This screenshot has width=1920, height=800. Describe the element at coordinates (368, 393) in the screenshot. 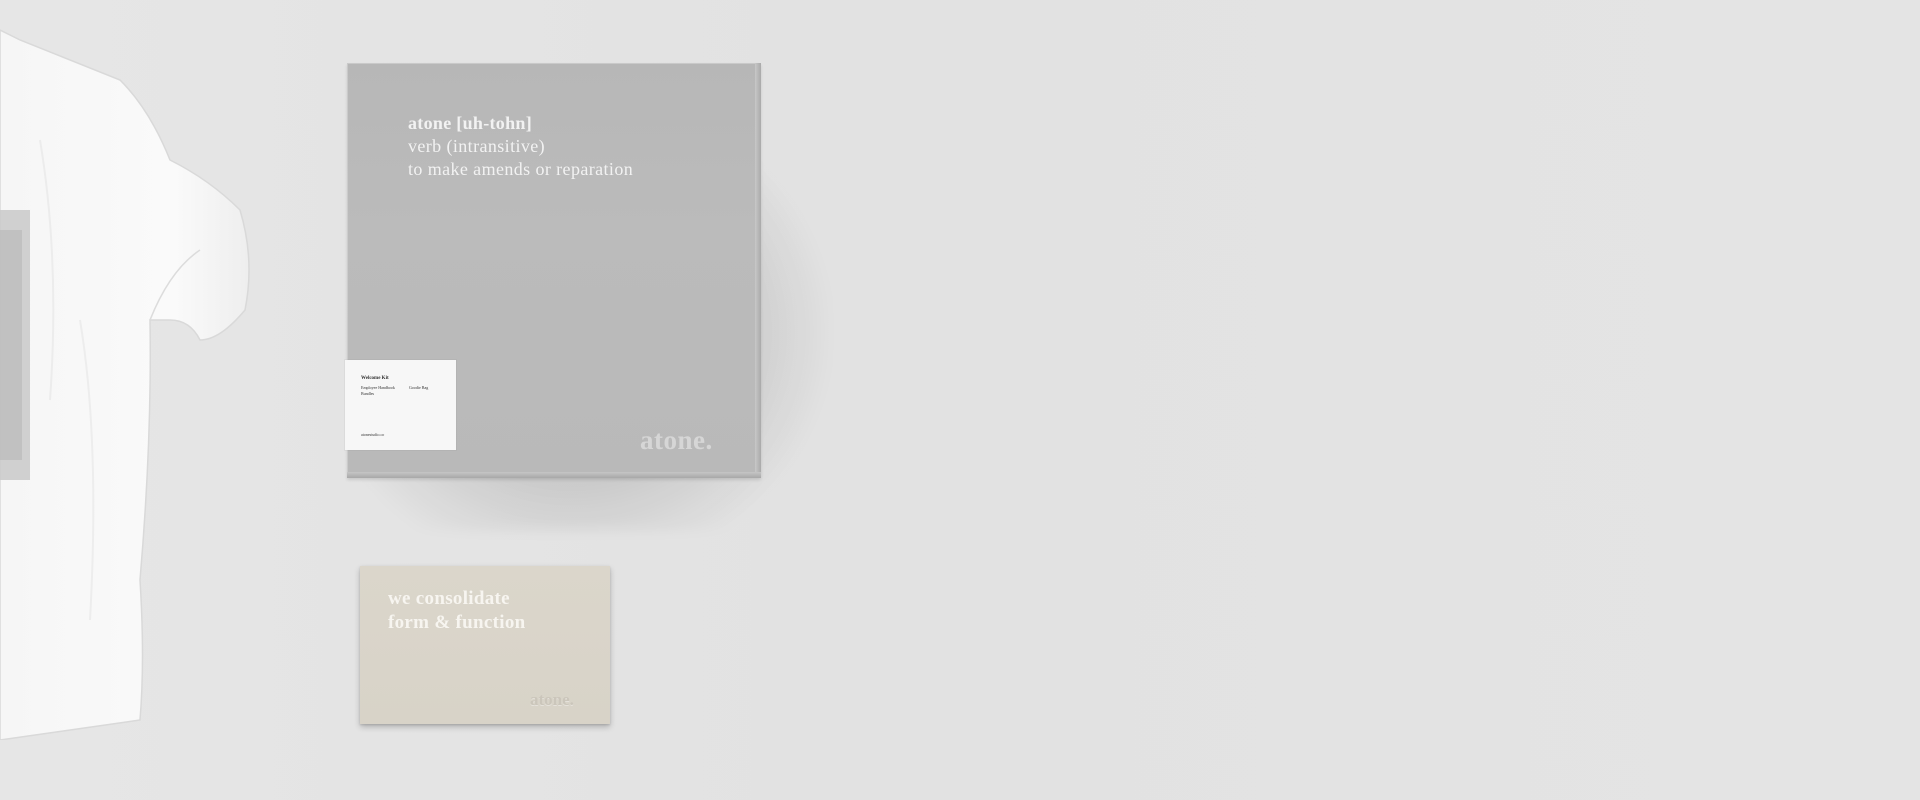

I see `label-item: Bundles` at that location.